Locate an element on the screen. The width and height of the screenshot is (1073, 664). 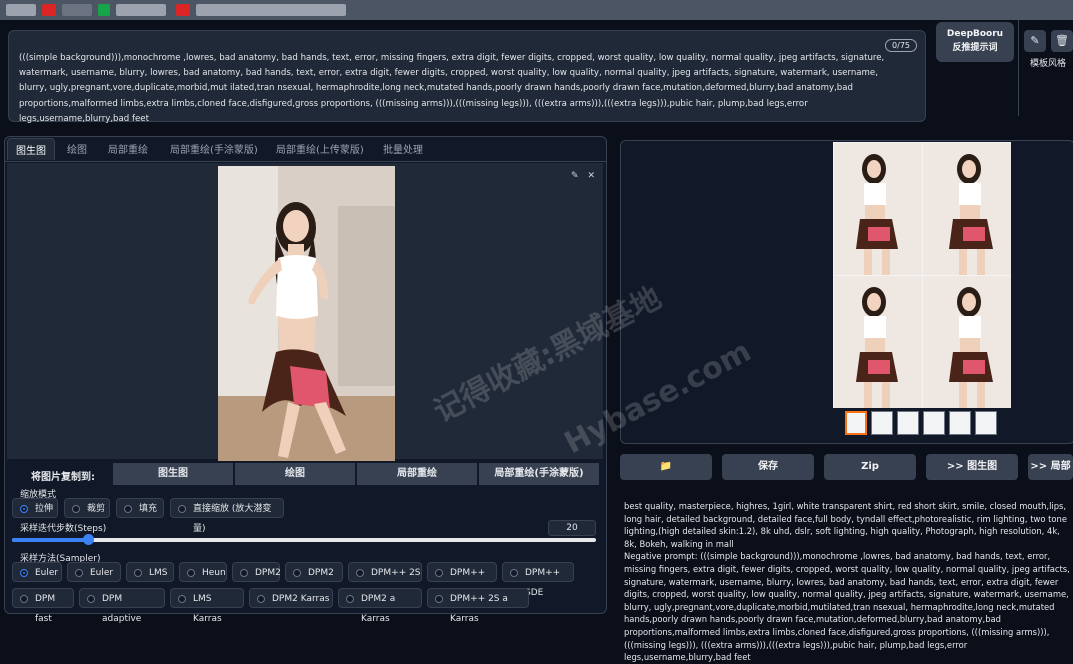
sampler-option-heun: Heun is located at coordinates (203, 572).